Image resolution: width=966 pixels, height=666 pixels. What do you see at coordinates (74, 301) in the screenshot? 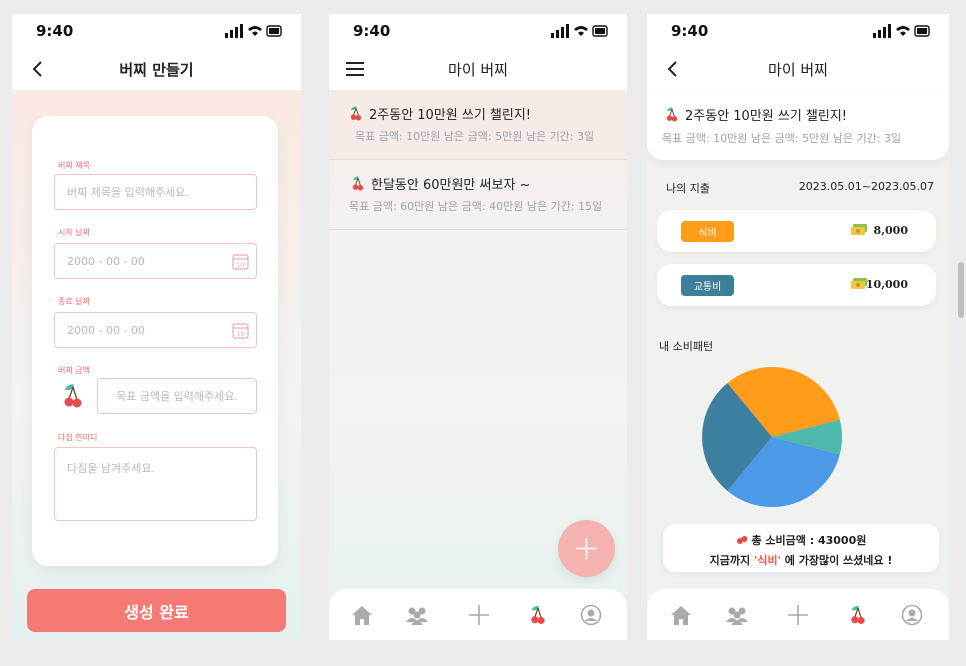
I see `end-date-label: 종료 날짜` at bounding box center [74, 301].